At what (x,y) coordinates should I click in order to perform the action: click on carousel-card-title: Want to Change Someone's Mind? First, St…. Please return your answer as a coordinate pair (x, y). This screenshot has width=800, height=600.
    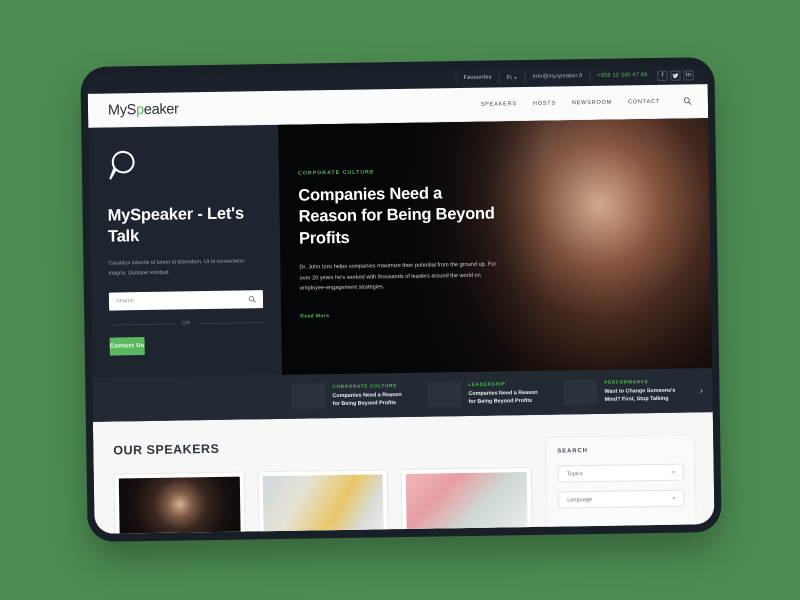
    Looking at the image, I should click on (640, 395).